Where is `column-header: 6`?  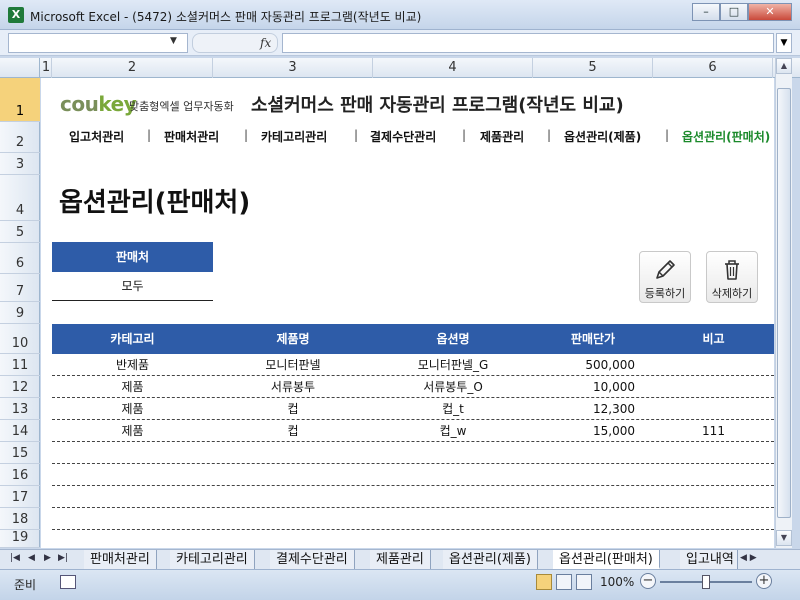
column-header: 6 is located at coordinates (713, 68).